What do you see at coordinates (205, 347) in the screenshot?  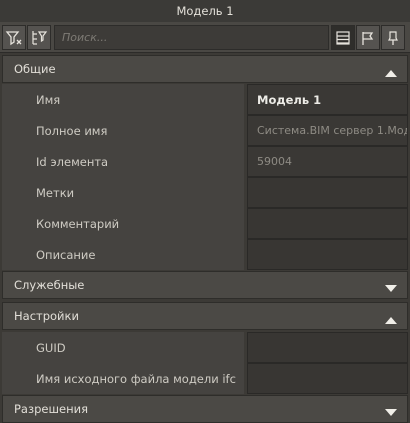 I see `property-row-guid: GUID` at bounding box center [205, 347].